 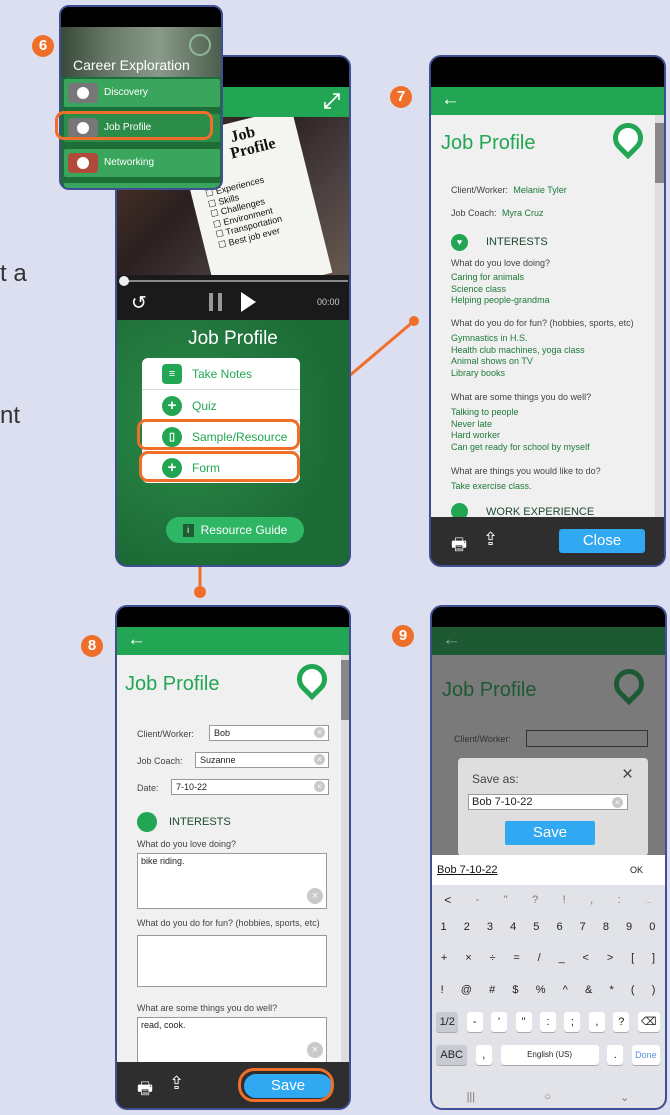 I want to click on key: (, so click(x=633, y=990).